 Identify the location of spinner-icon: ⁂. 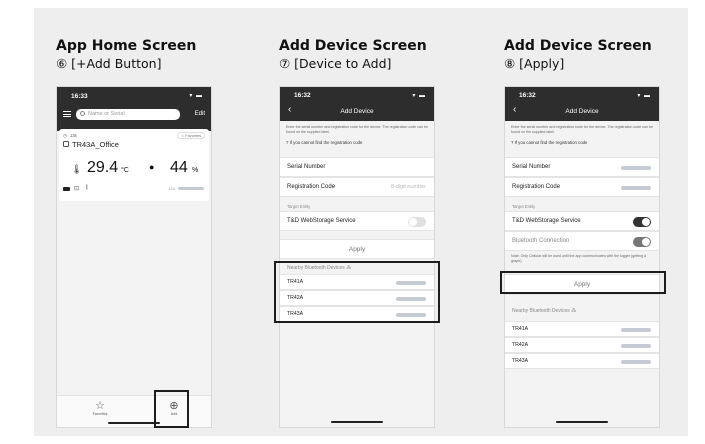
(574, 311).